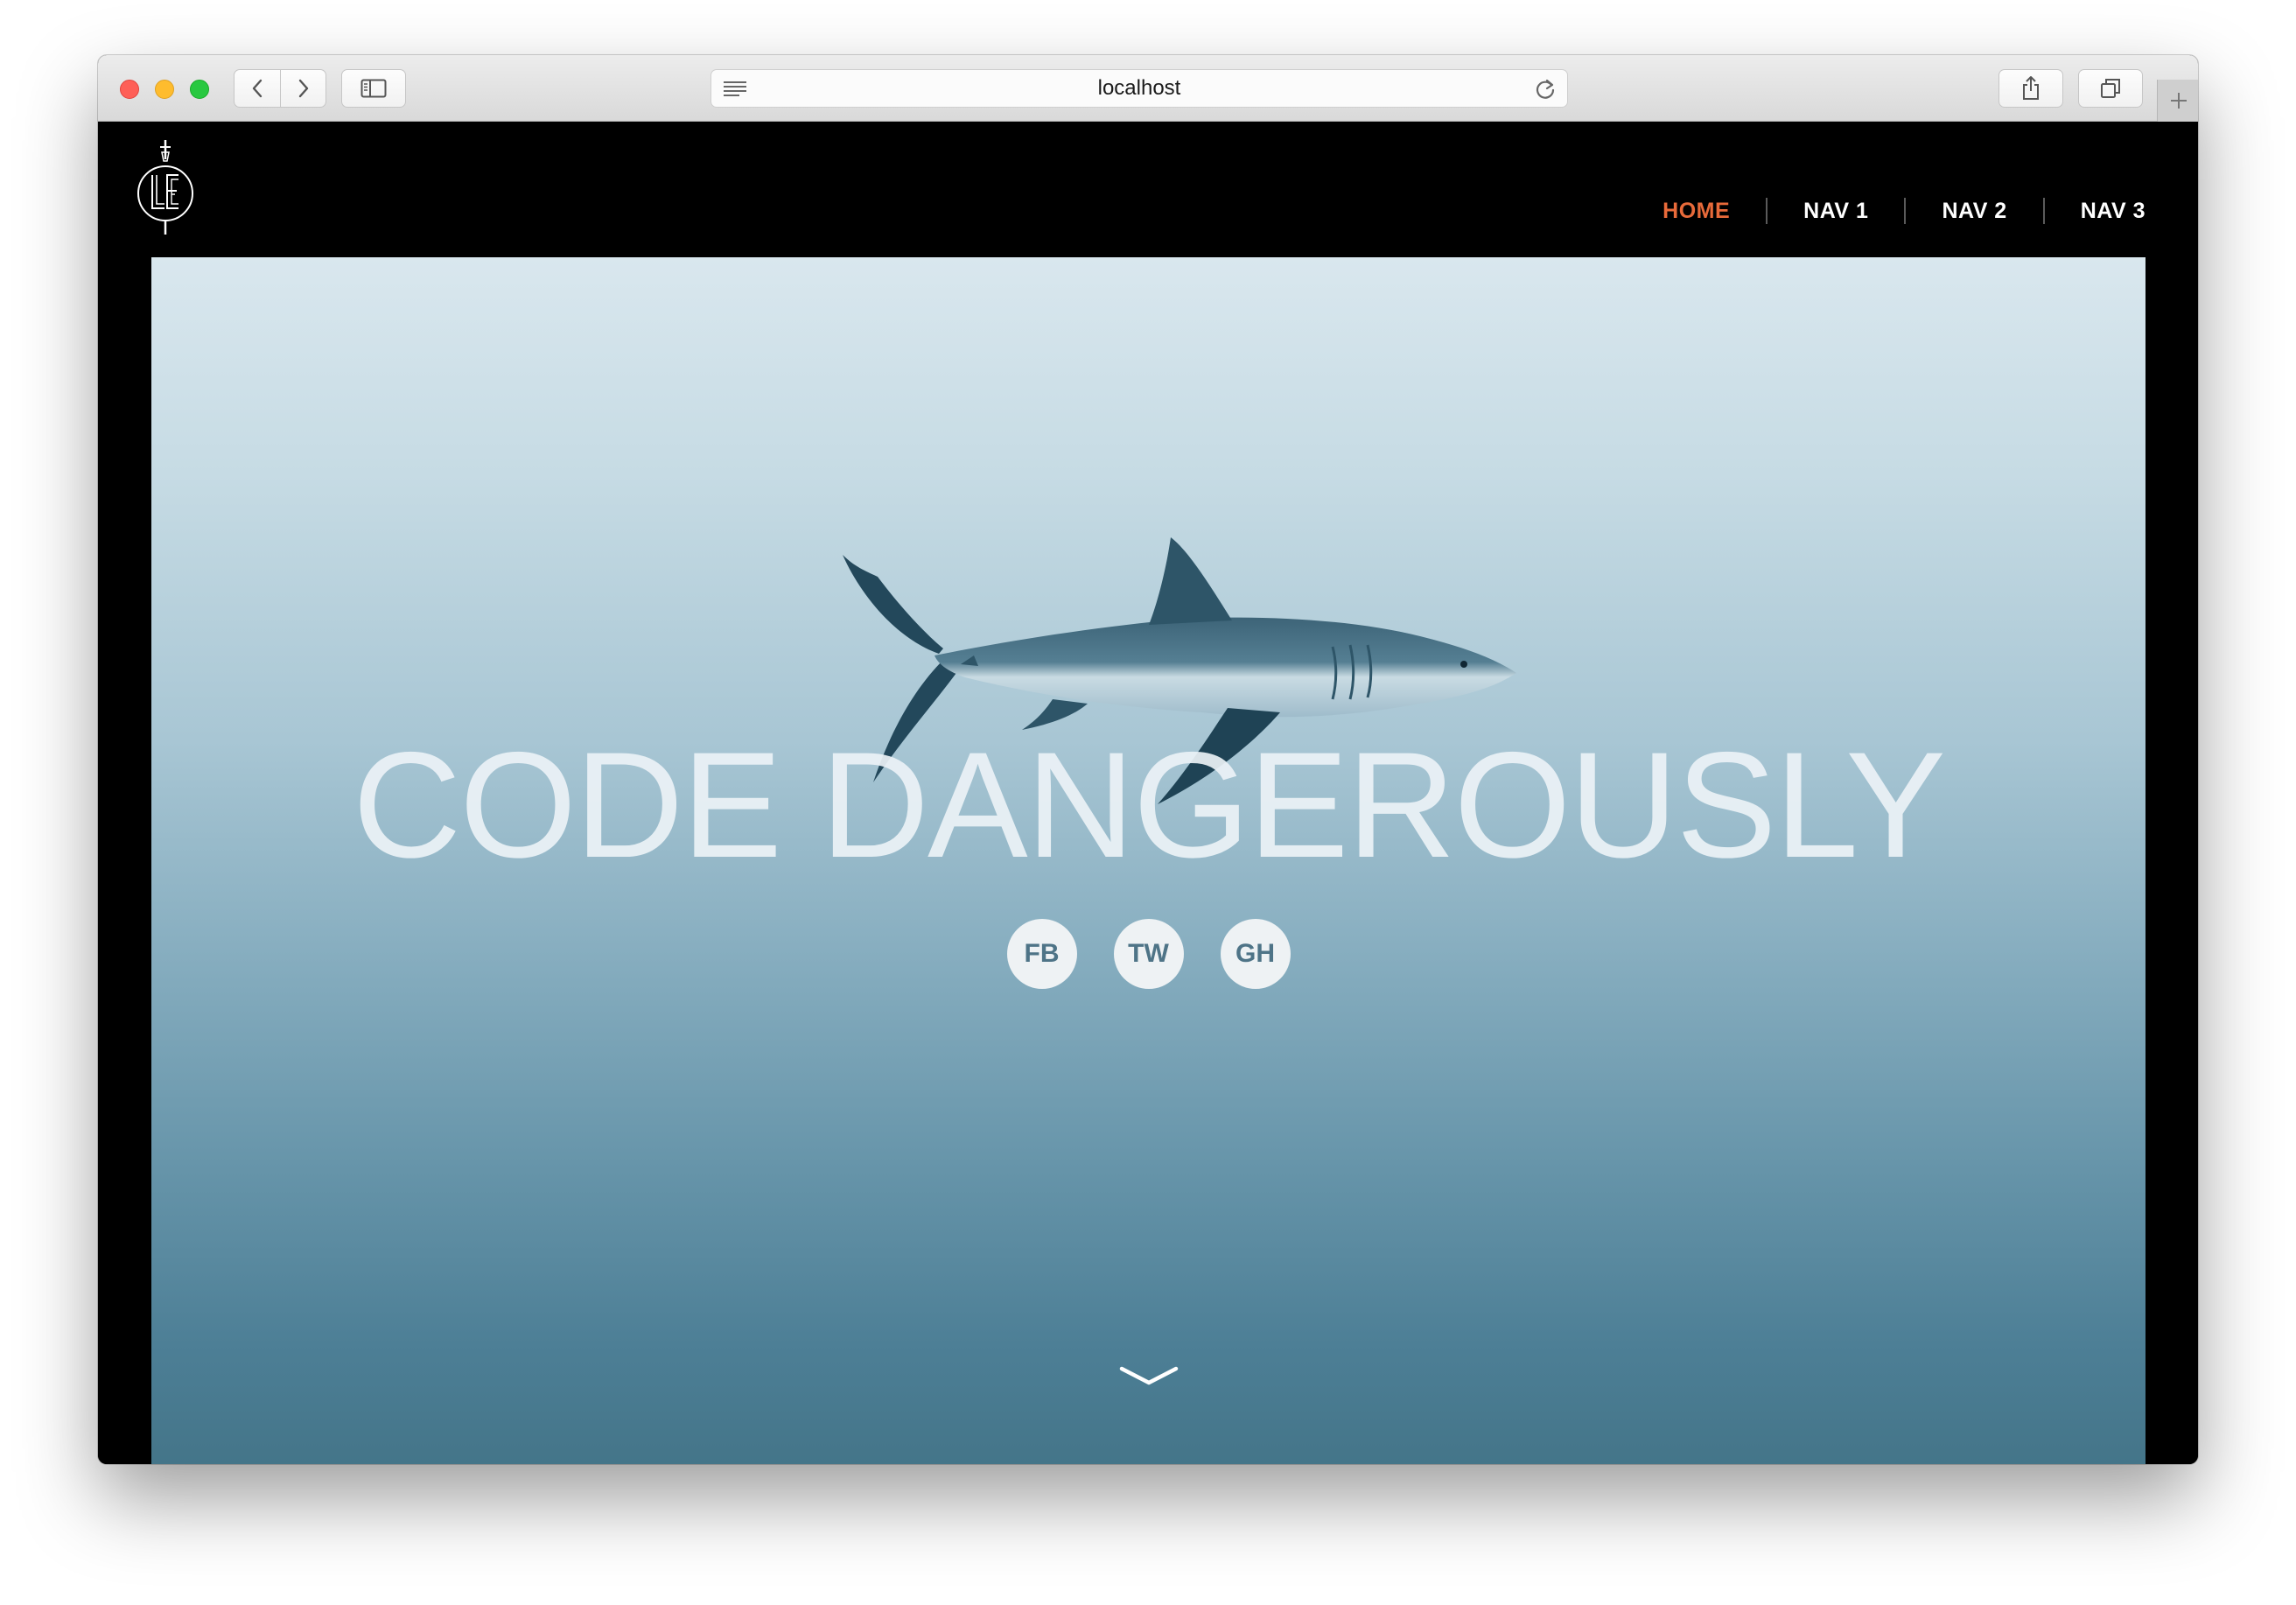 The width and height of the screenshot is (2296, 1605). I want to click on main-nav: HOME NAV 1 NAV 2 NAV 3, so click(1886, 211).